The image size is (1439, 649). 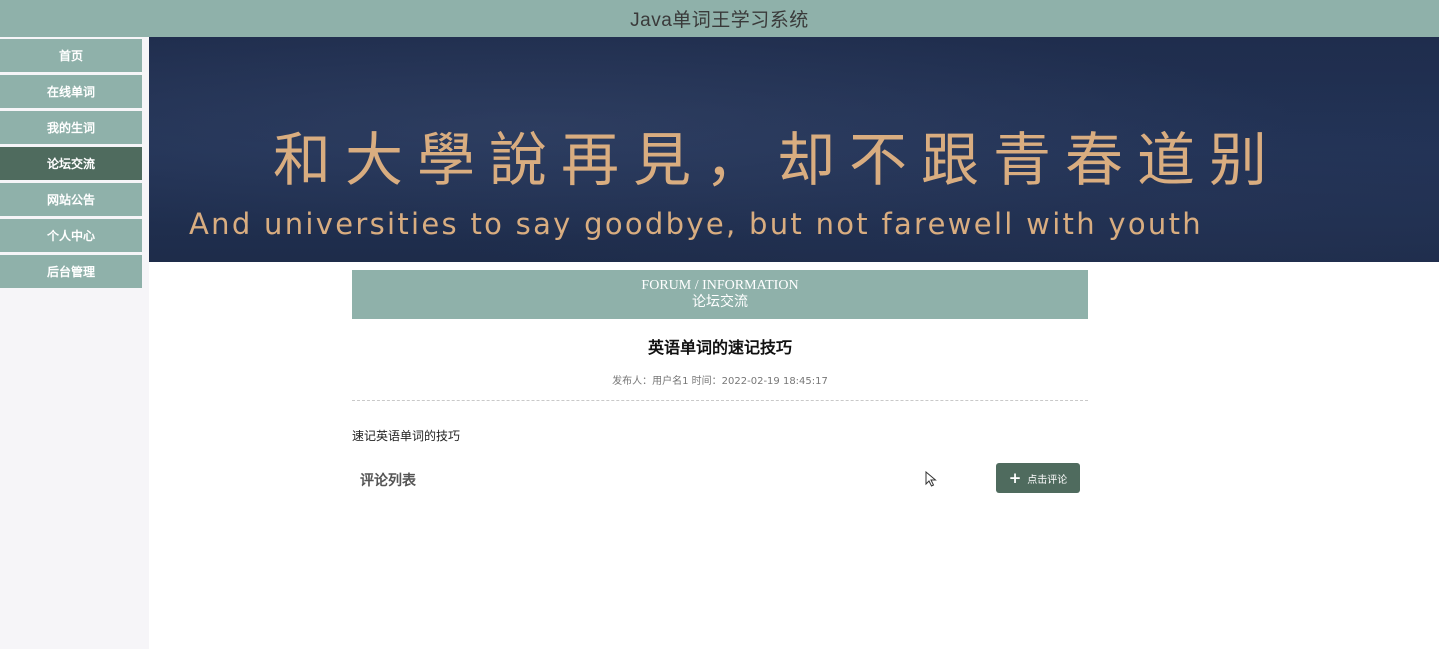 What do you see at coordinates (1047, 480) in the screenshot?
I see `add-comment-label: 点击评论` at bounding box center [1047, 480].